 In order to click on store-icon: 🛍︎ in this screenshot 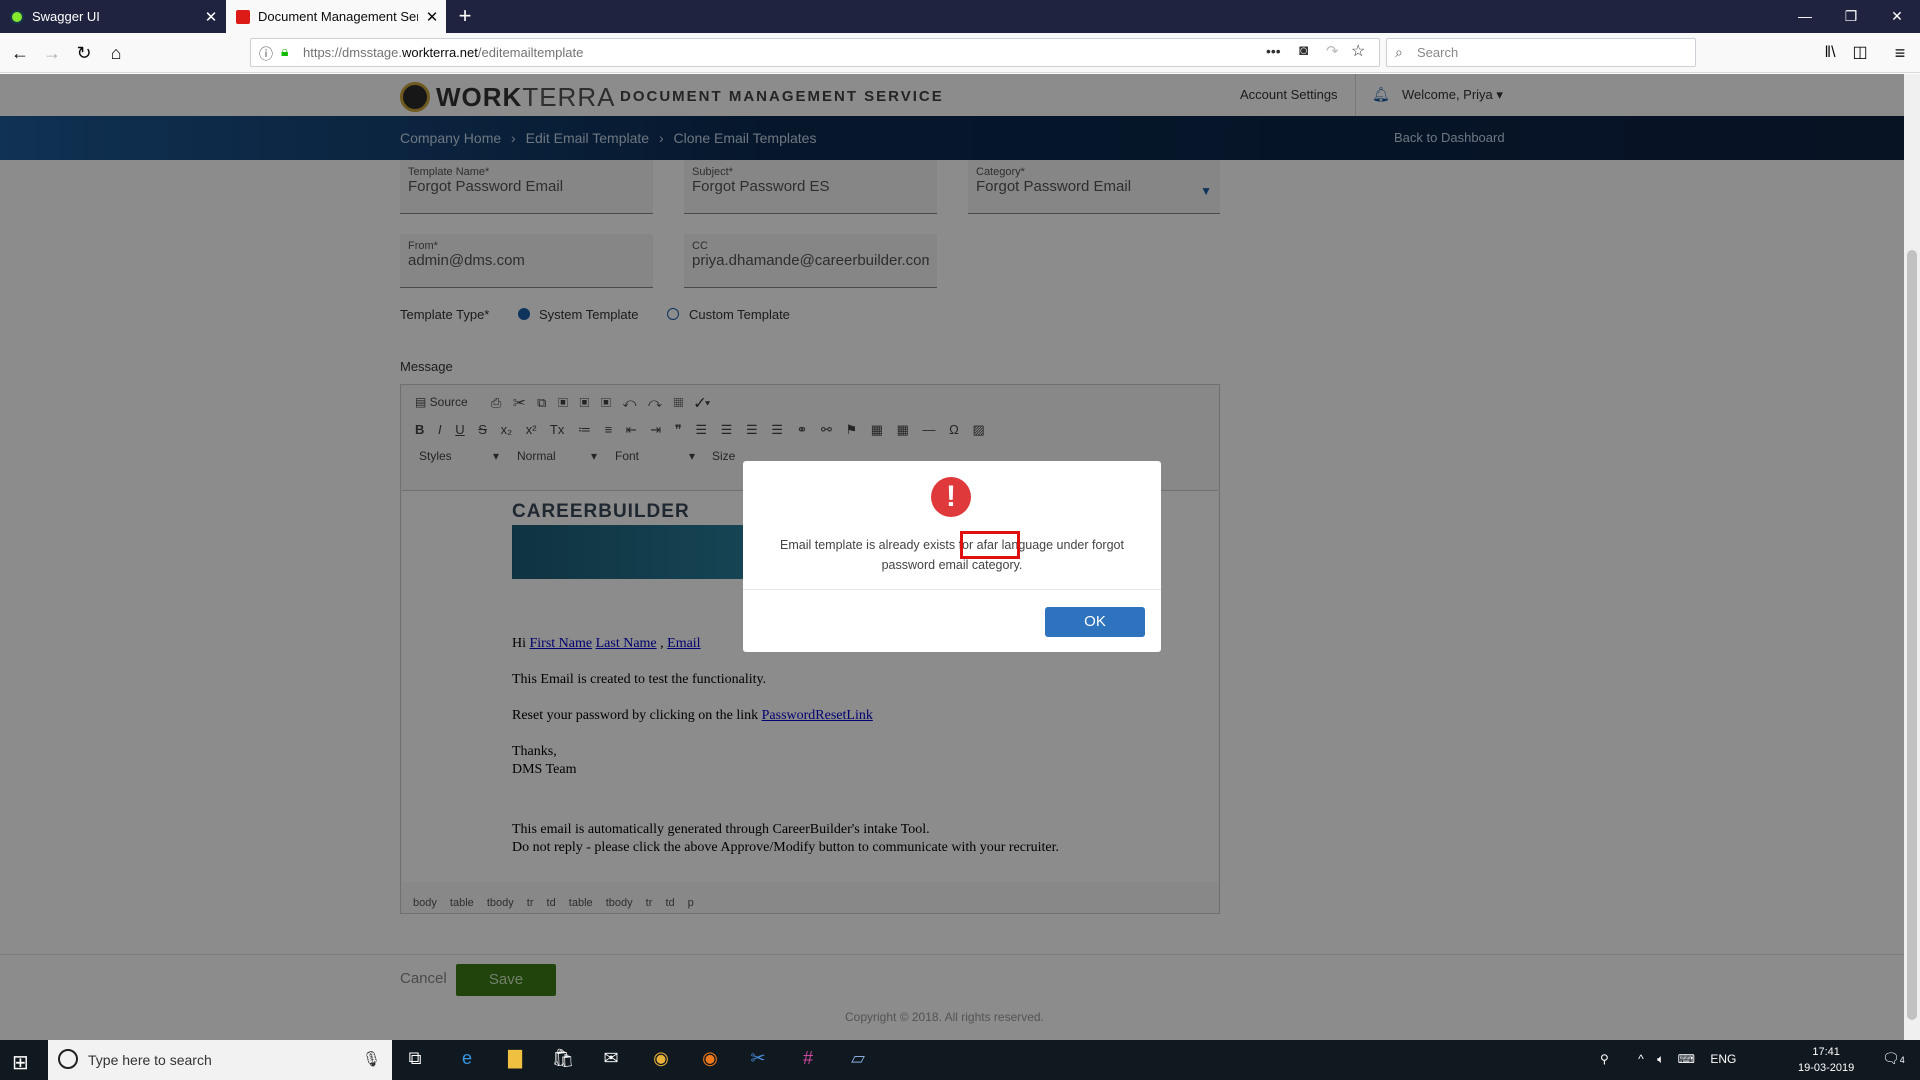, I will do `click(563, 1060)`.